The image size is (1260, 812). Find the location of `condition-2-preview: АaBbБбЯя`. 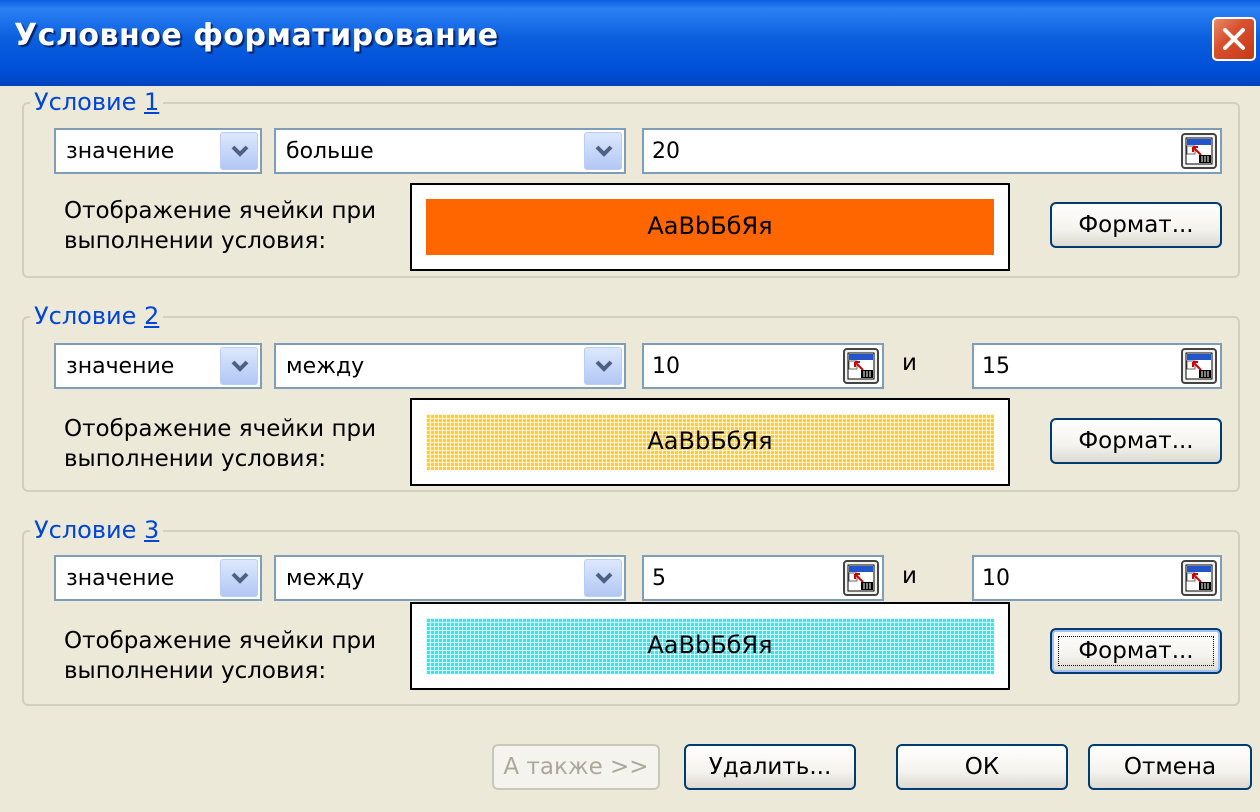

condition-2-preview: АaBbБбЯя is located at coordinates (710, 442).